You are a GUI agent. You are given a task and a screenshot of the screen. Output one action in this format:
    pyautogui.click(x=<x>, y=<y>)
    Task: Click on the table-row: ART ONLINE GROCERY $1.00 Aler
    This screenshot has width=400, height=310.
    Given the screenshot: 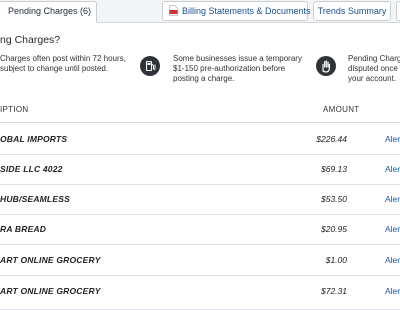 What is the action you would take?
    pyautogui.click(x=200, y=261)
    